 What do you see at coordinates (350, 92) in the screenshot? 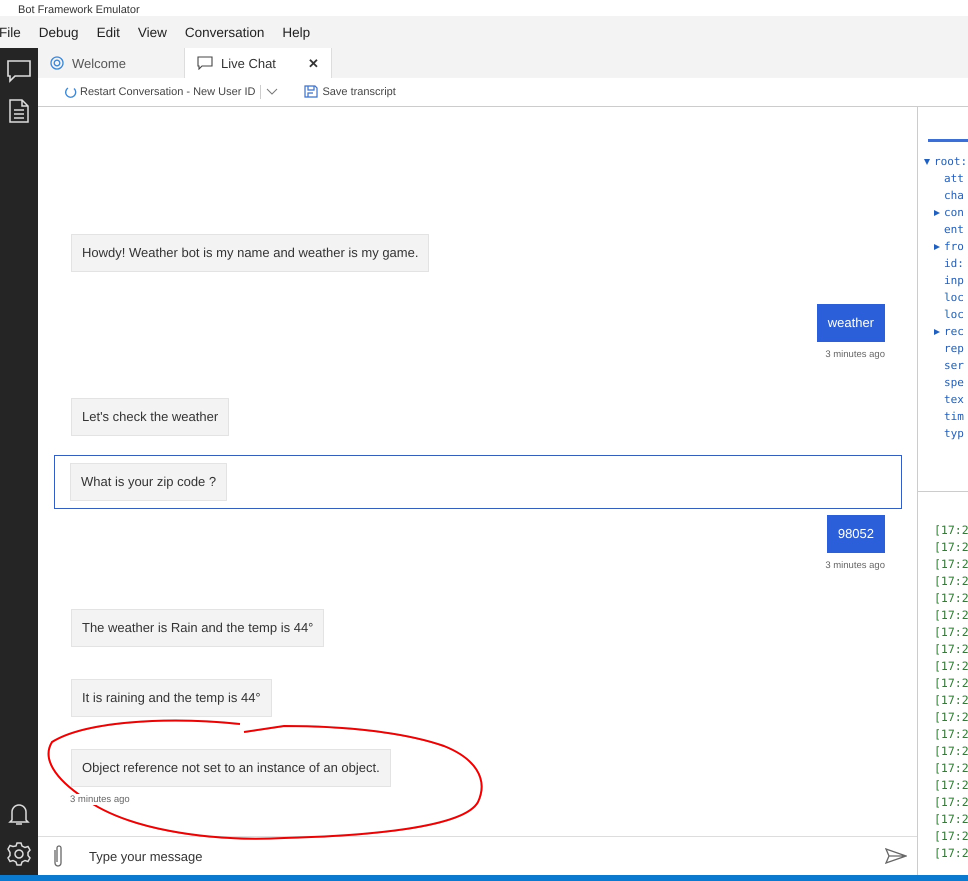
I see `save-transcript-button: Save transcript` at bounding box center [350, 92].